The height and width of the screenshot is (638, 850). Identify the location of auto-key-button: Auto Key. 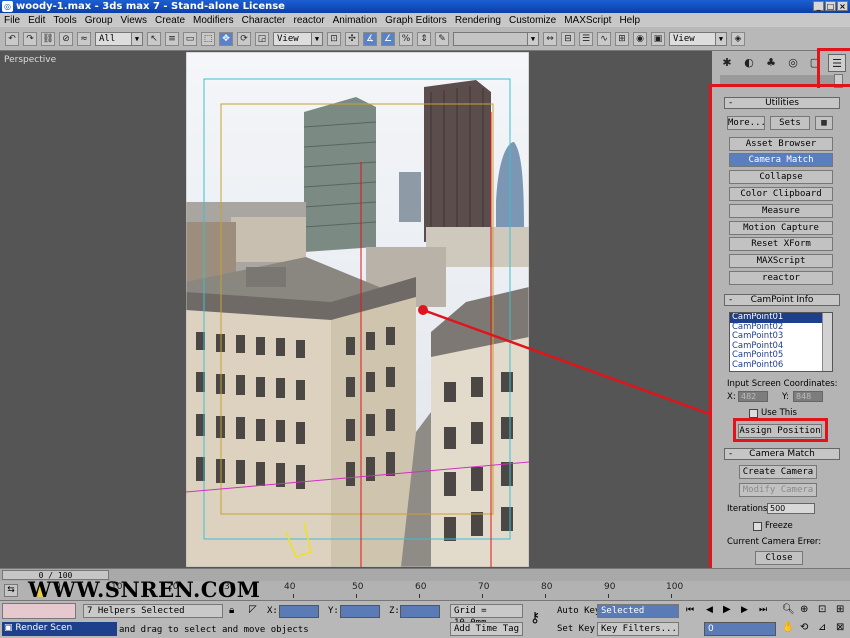
(578, 611).